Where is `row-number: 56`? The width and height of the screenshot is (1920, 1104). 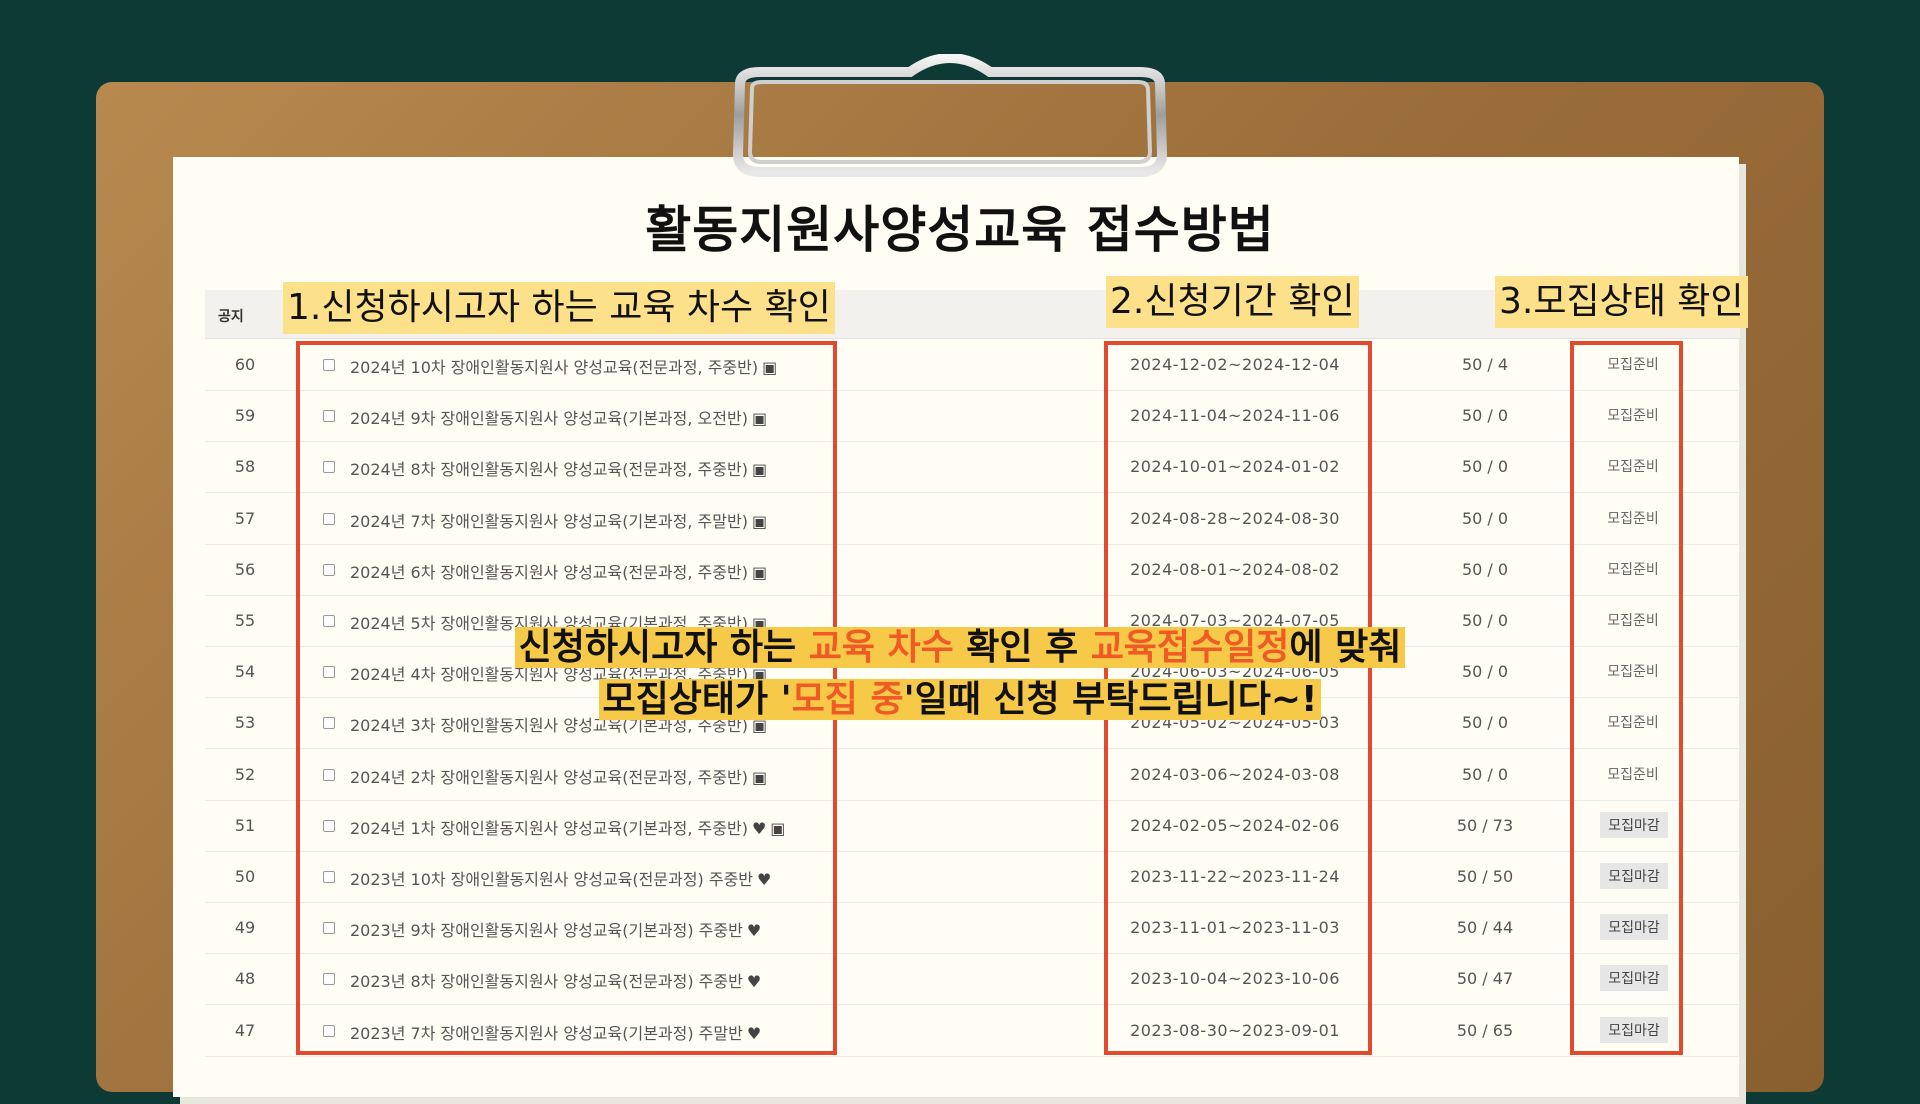
row-number: 56 is located at coordinates (245, 569).